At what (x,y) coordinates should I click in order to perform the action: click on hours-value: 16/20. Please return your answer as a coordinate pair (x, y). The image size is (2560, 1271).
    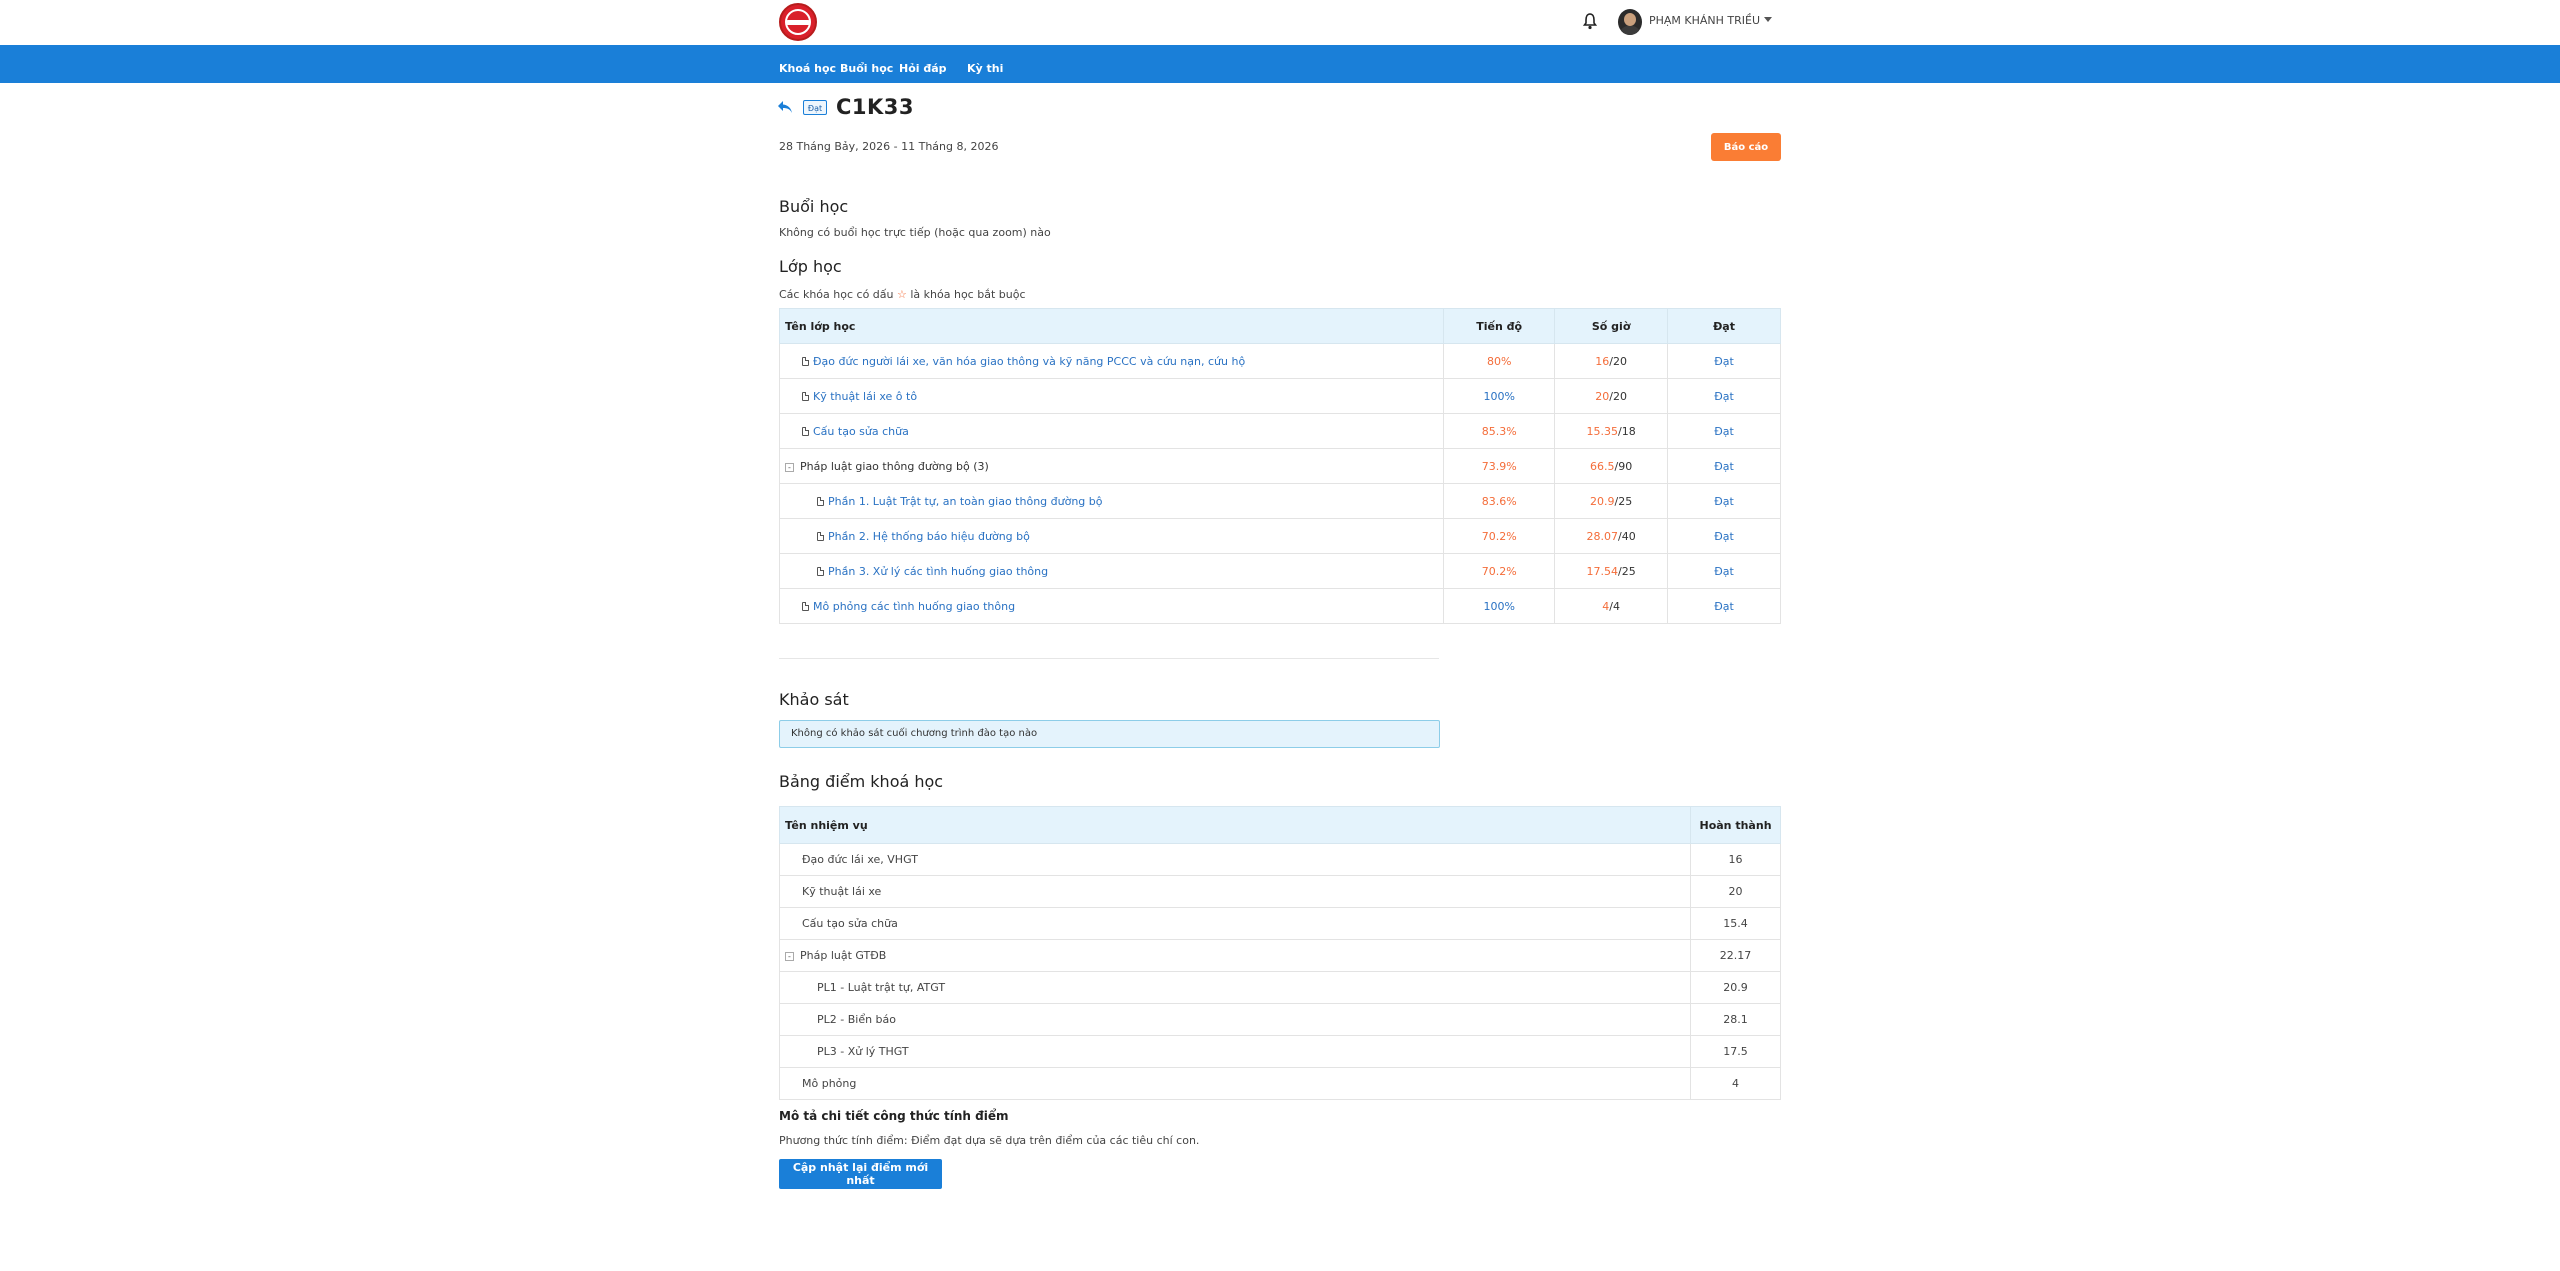
    Looking at the image, I should click on (1611, 361).